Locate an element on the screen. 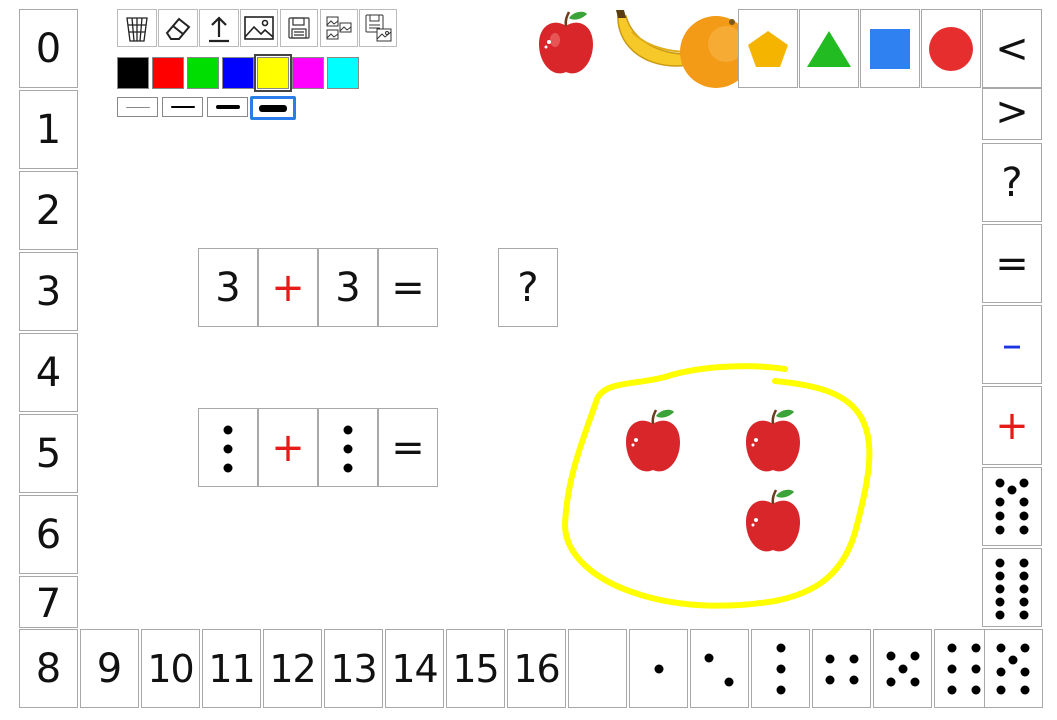 This screenshot has width=1057, height=720. equation1-left-number: 3 is located at coordinates (228, 287).